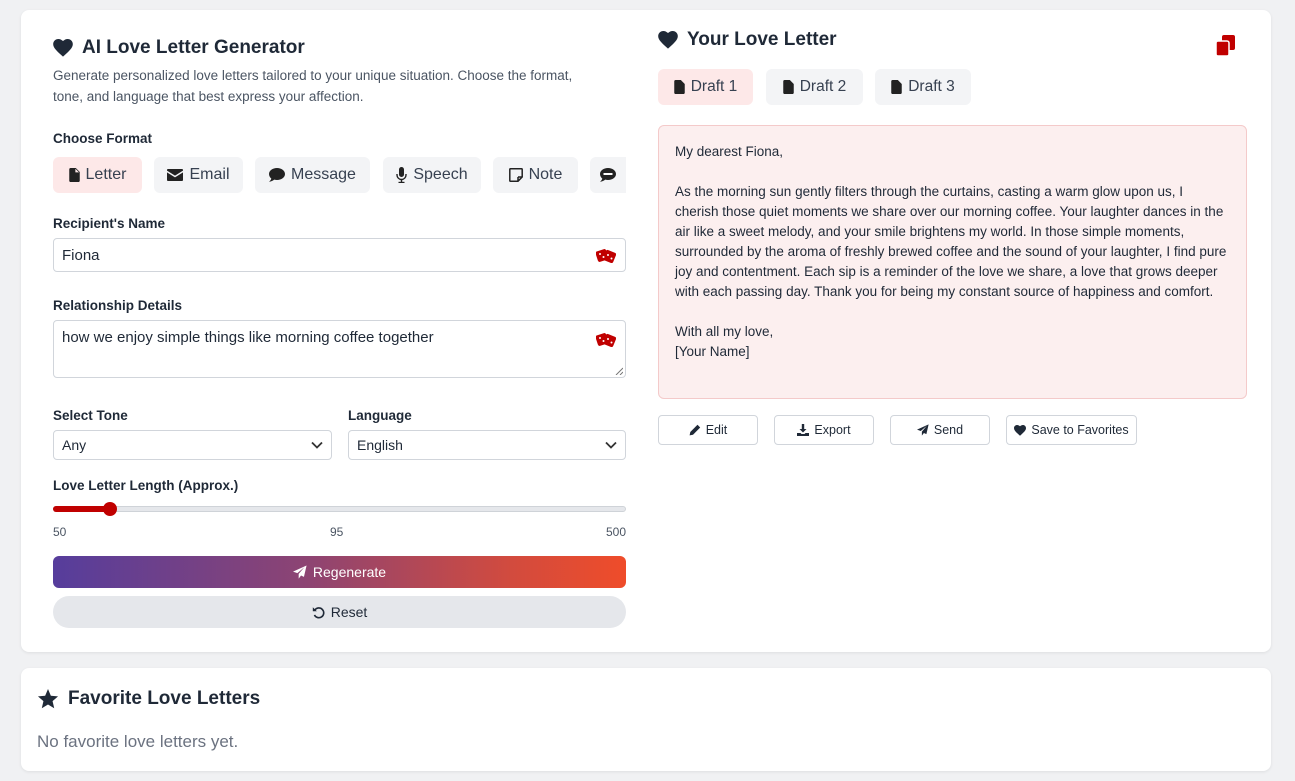 The image size is (1295, 781). What do you see at coordinates (931, 86) in the screenshot?
I see `draft-3-label: Draft 3` at bounding box center [931, 86].